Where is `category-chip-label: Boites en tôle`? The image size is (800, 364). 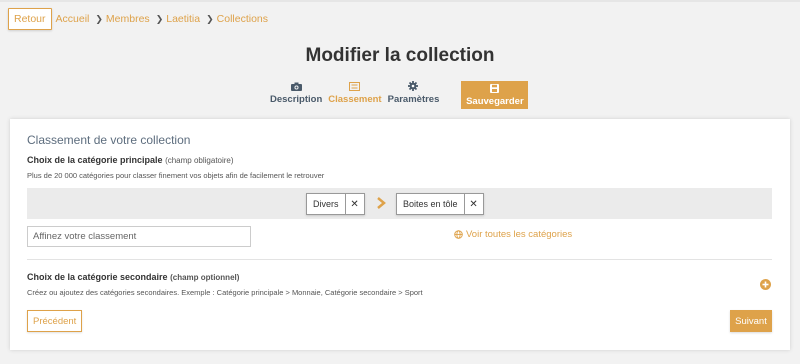 category-chip-label: Boites en tôle is located at coordinates (431, 204).